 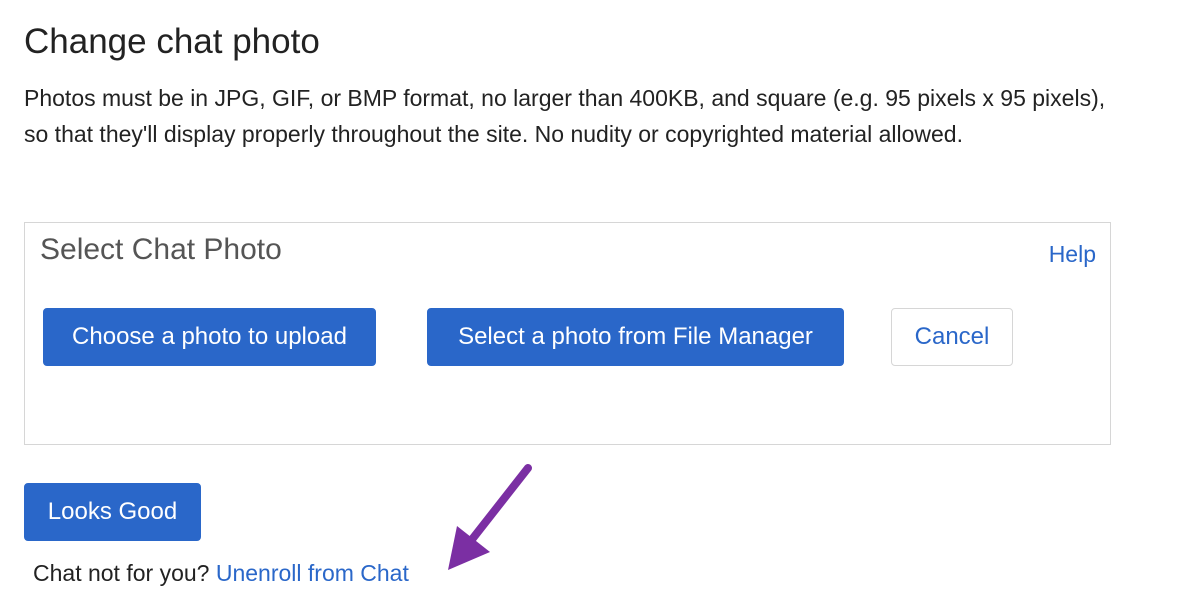 What do you see at coordinates (121, 573) in the screenshot?
I see `unenroll-prompt: Chat not for you?` at bounding box center [121, 573].